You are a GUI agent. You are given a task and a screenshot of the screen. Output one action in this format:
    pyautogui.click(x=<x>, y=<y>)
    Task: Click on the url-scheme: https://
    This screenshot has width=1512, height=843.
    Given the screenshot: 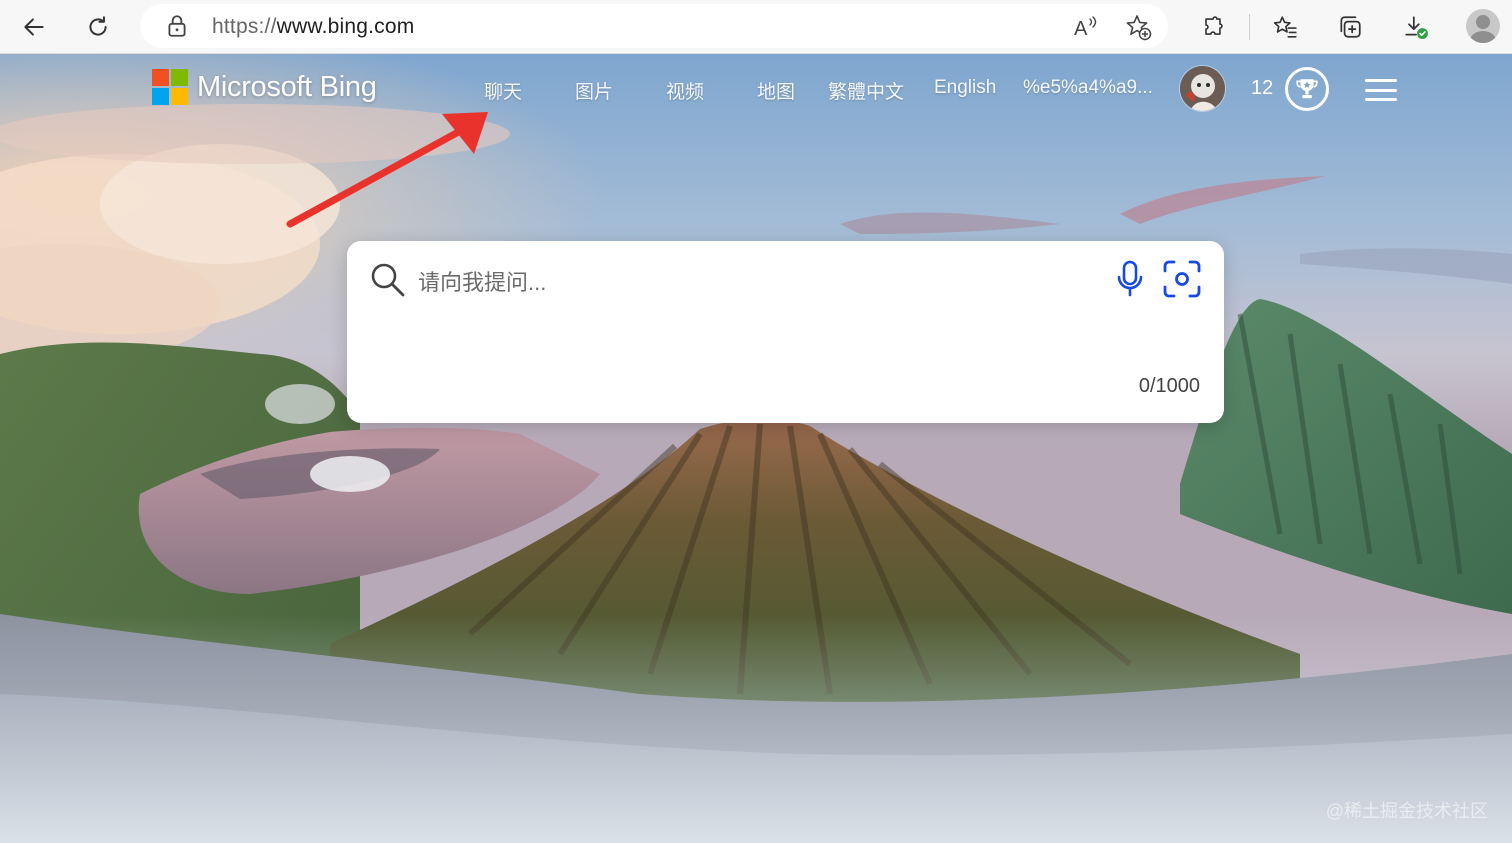 What is the action you would take?
    pyautogui.click(x=244, y=26)
    